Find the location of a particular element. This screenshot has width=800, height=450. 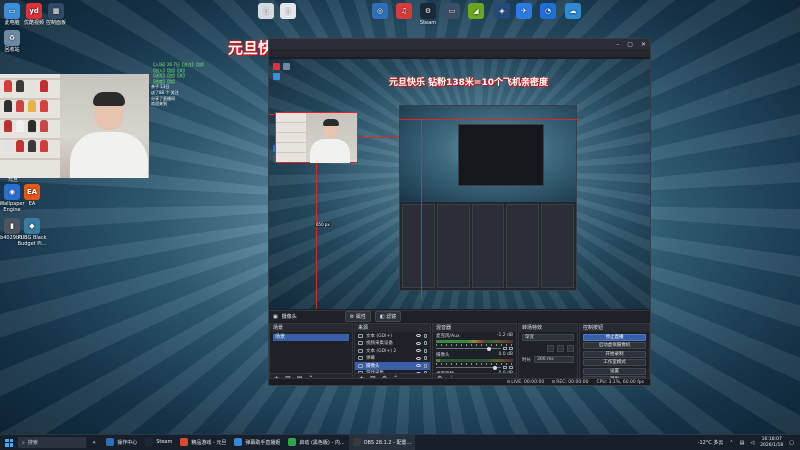

guide-line is located at coordinates (421, 209).